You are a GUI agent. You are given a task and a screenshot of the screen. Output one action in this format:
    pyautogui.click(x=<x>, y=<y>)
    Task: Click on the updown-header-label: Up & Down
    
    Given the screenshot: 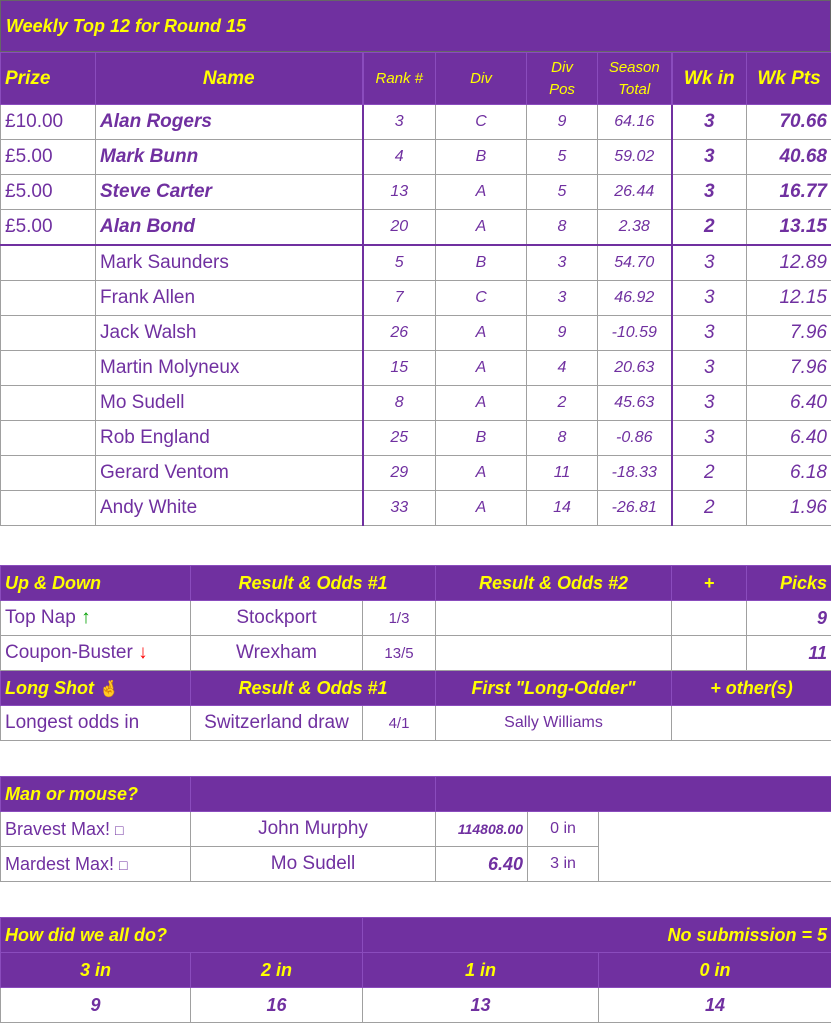 What is the action you would take?
    pyautogui.click(x=95, y=583)
    